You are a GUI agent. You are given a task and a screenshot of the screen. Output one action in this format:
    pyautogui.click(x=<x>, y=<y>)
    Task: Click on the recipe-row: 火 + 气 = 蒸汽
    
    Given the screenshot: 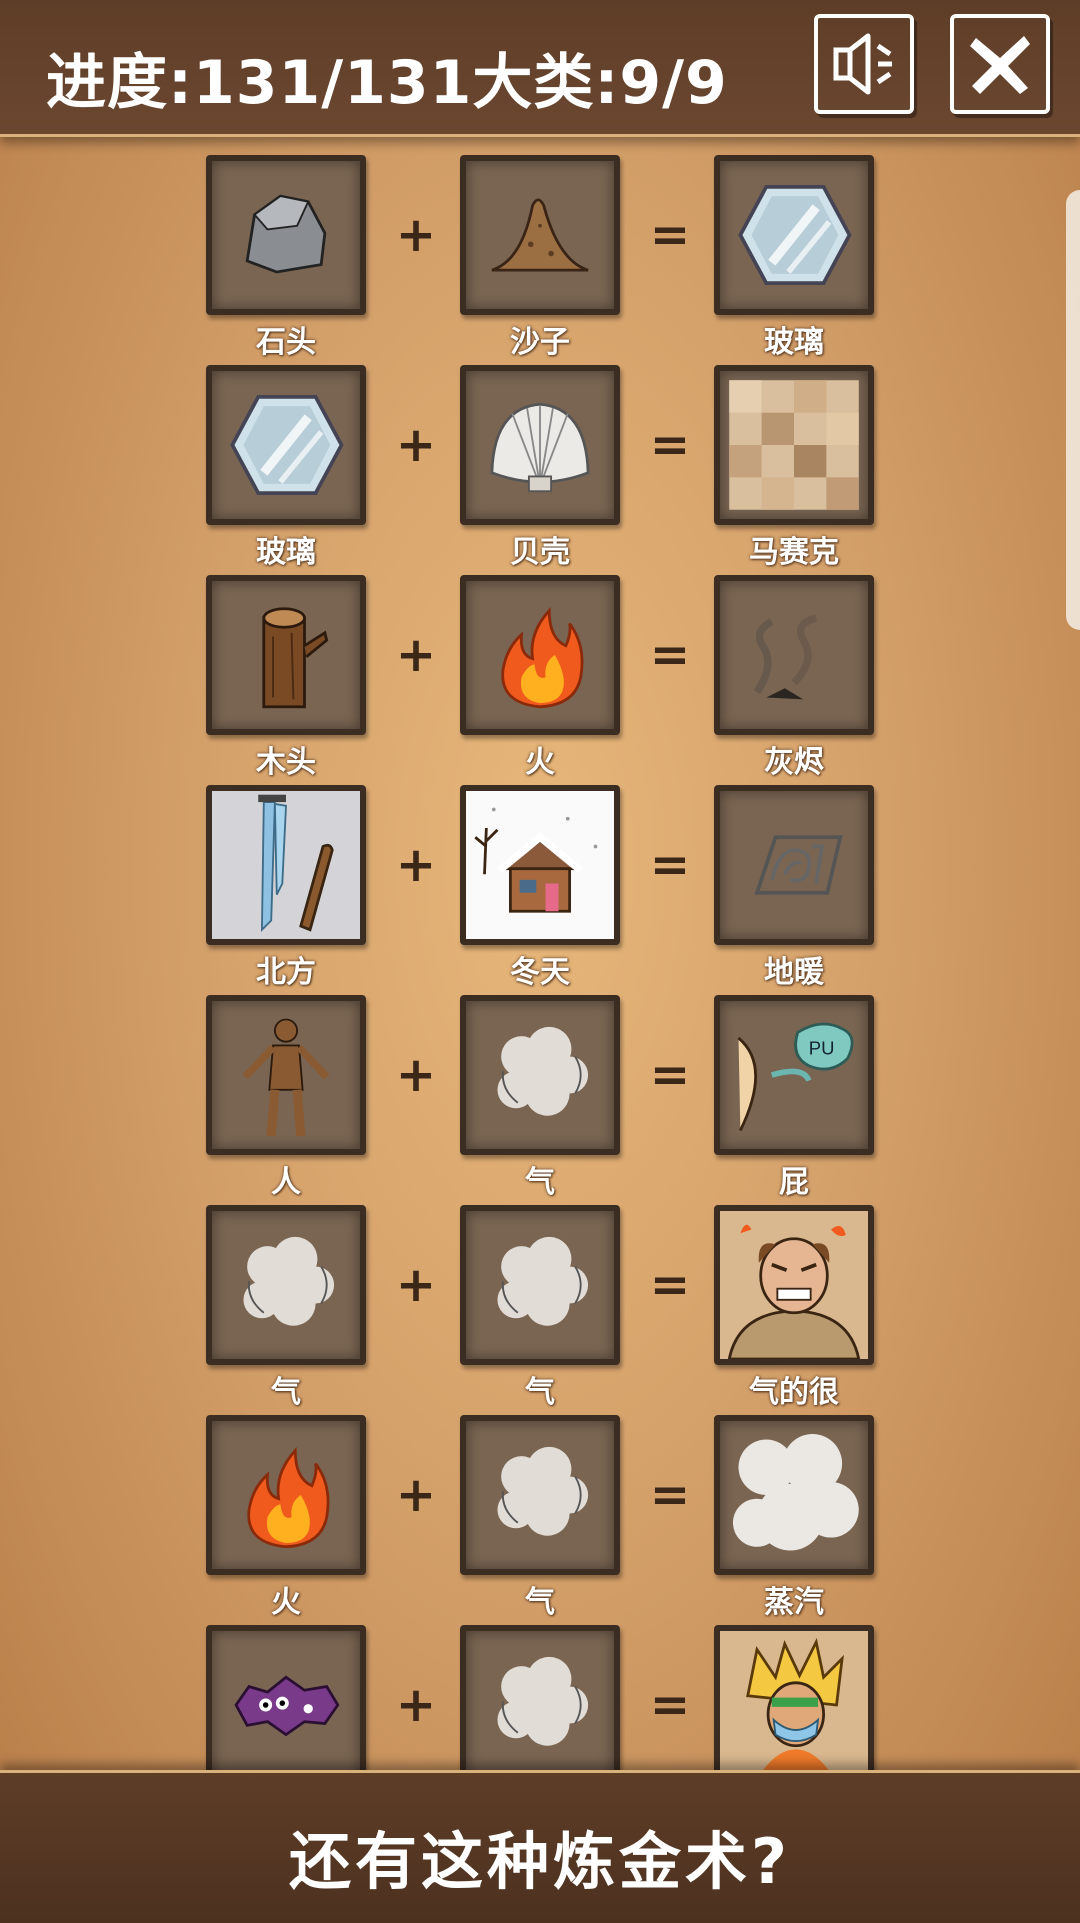 What is the action you would take?
    pyautogui.click(x=540, y=1520)
    